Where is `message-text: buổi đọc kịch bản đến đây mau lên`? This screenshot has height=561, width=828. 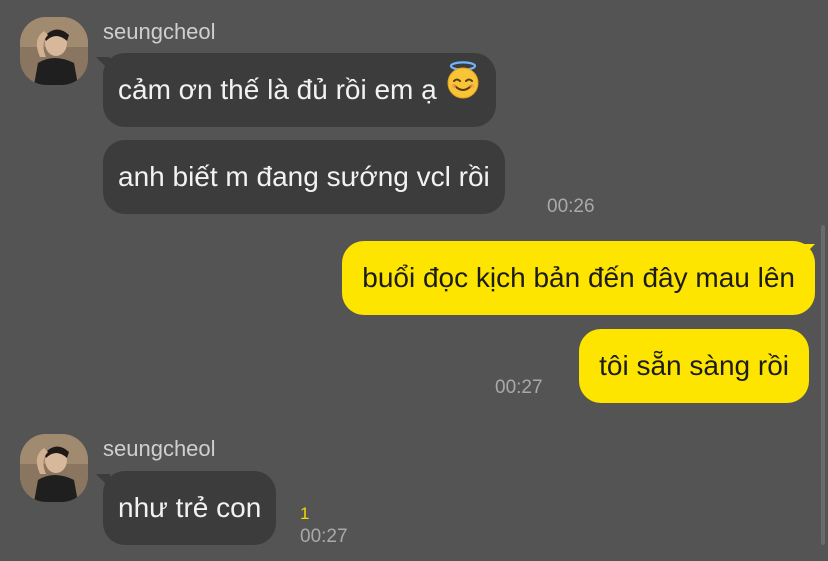
message-text: buổi đọc kịch bản đến đây mau lên is located at coordinates (578, 277).